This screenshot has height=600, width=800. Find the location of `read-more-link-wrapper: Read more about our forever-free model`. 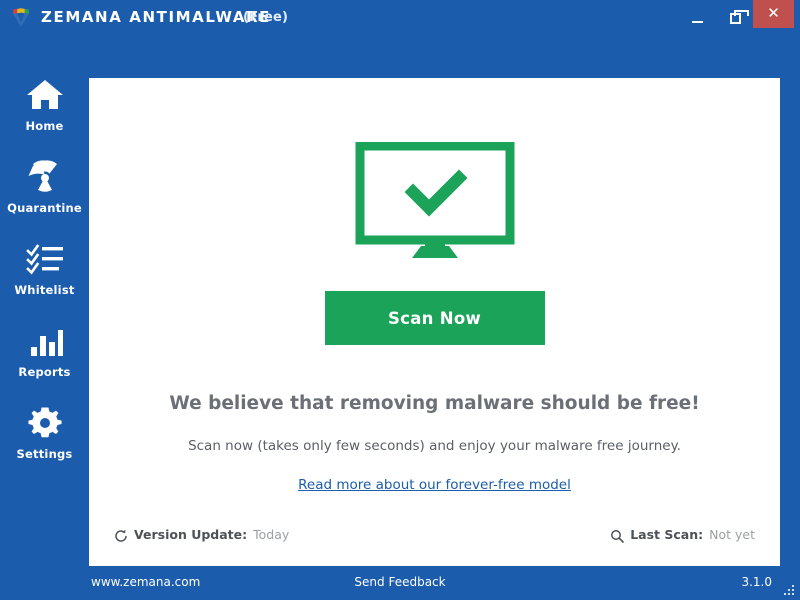

read-more-link-wrapper: Read more about our forever-free model is located at coordinates (434, 483).